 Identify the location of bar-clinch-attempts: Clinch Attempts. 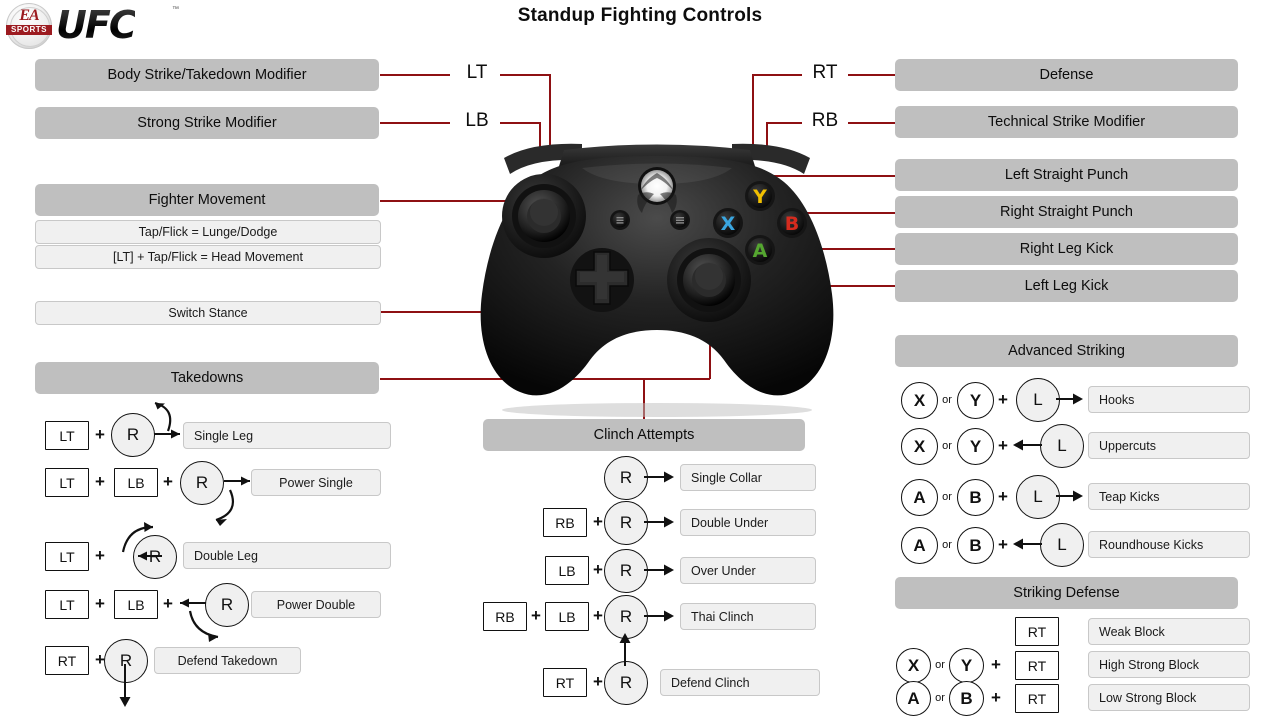
(644, 435).